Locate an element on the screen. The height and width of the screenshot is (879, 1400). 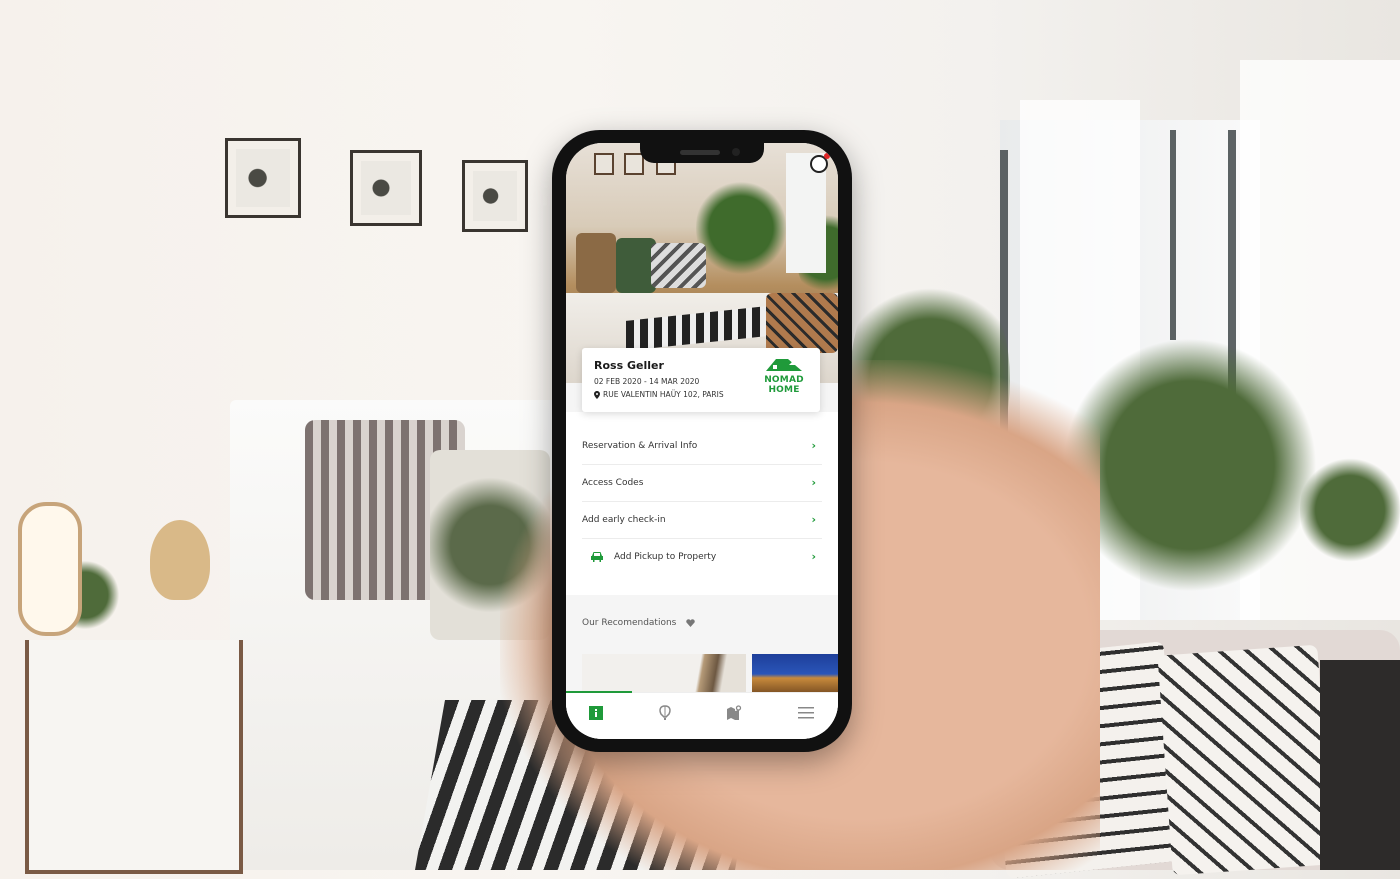
logo-text-nomad: NOMAD is located at coordinates (784, 380).